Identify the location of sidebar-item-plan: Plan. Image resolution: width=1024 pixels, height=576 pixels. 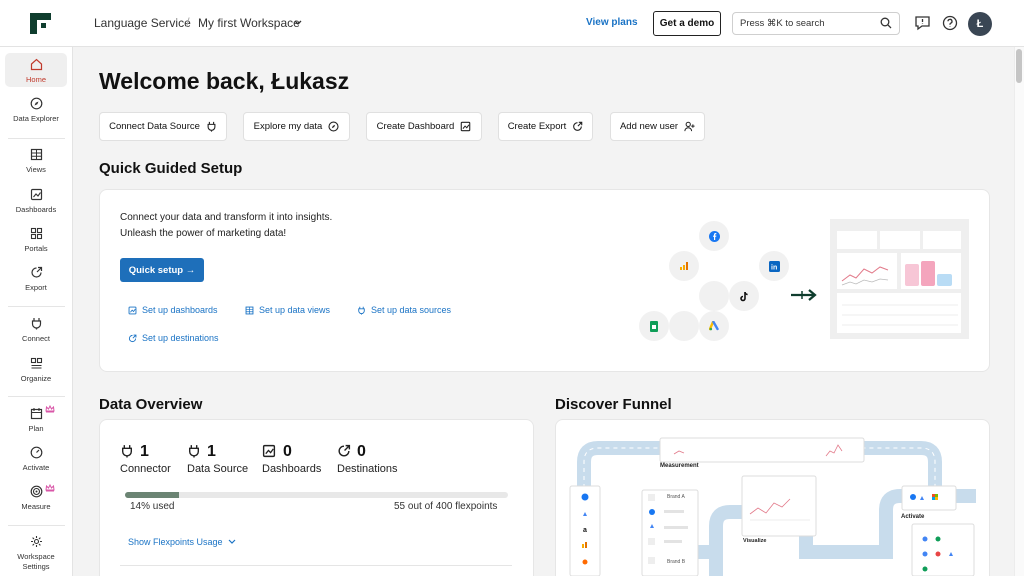
(36, 420).